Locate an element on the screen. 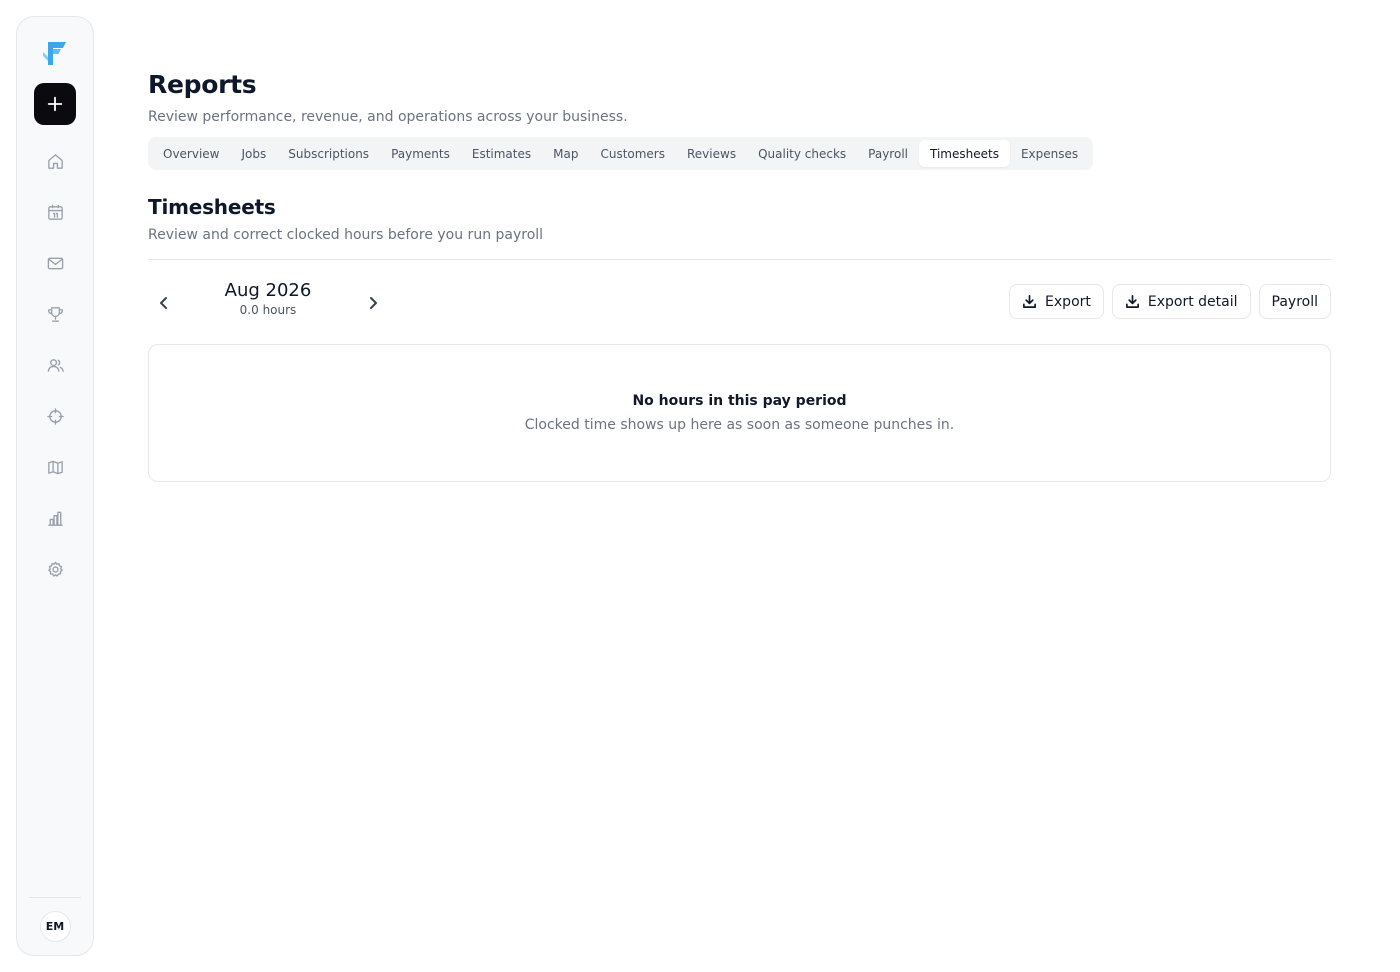 This screenshot has width=1400, height=972. payroll-button: Payroll is located at coordinates (1294, 301).